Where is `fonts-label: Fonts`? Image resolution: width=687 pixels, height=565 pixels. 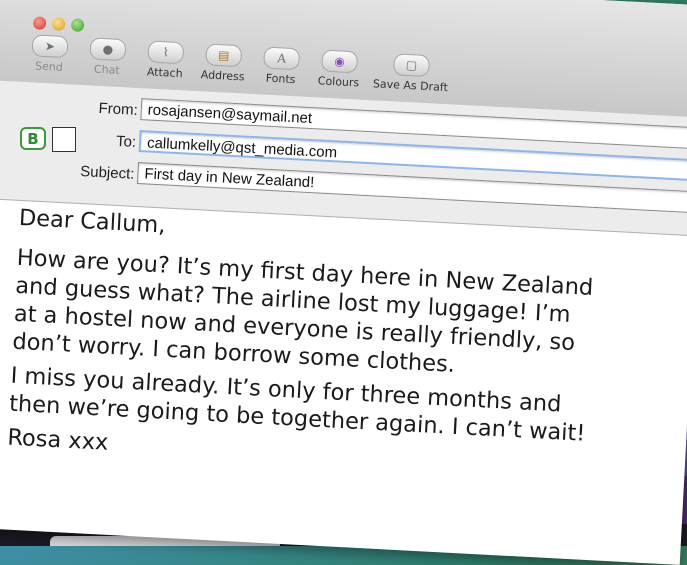 fonts-label: Fonts is located at coordinates (280, 79).